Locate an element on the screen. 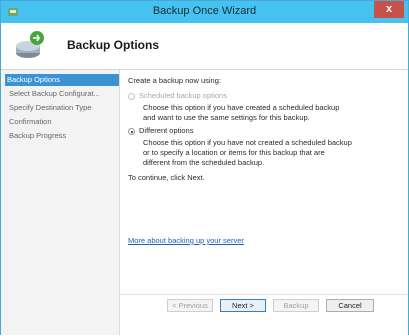  continue-instruction: To continue, click Next. is located at coordinates (166, 177).